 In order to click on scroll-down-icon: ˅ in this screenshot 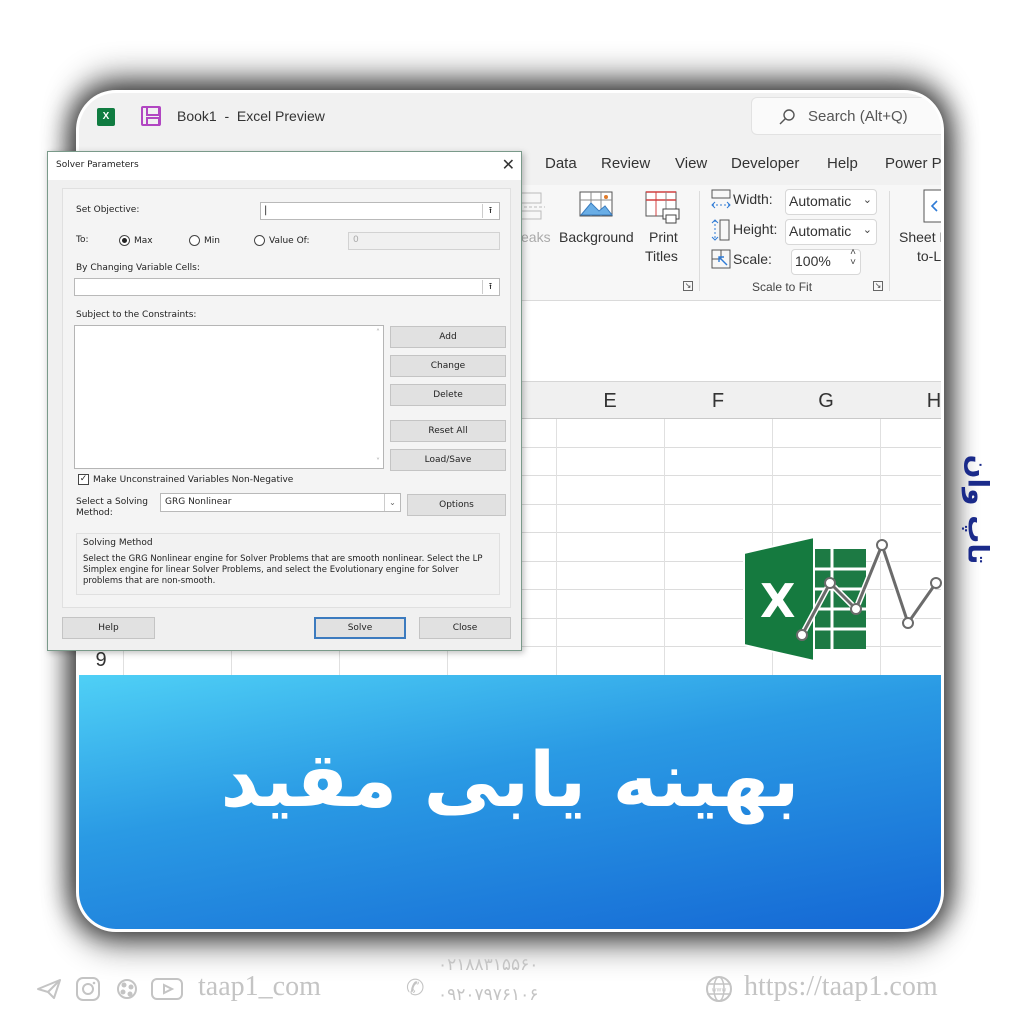, I will do `click(378, 461)`.